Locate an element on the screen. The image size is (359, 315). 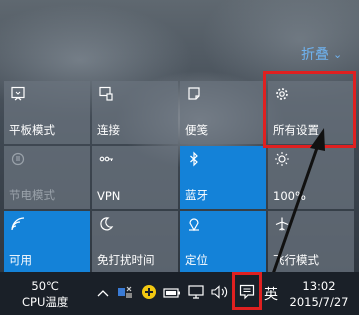
battery-icon is located at coordinates (172, 293).